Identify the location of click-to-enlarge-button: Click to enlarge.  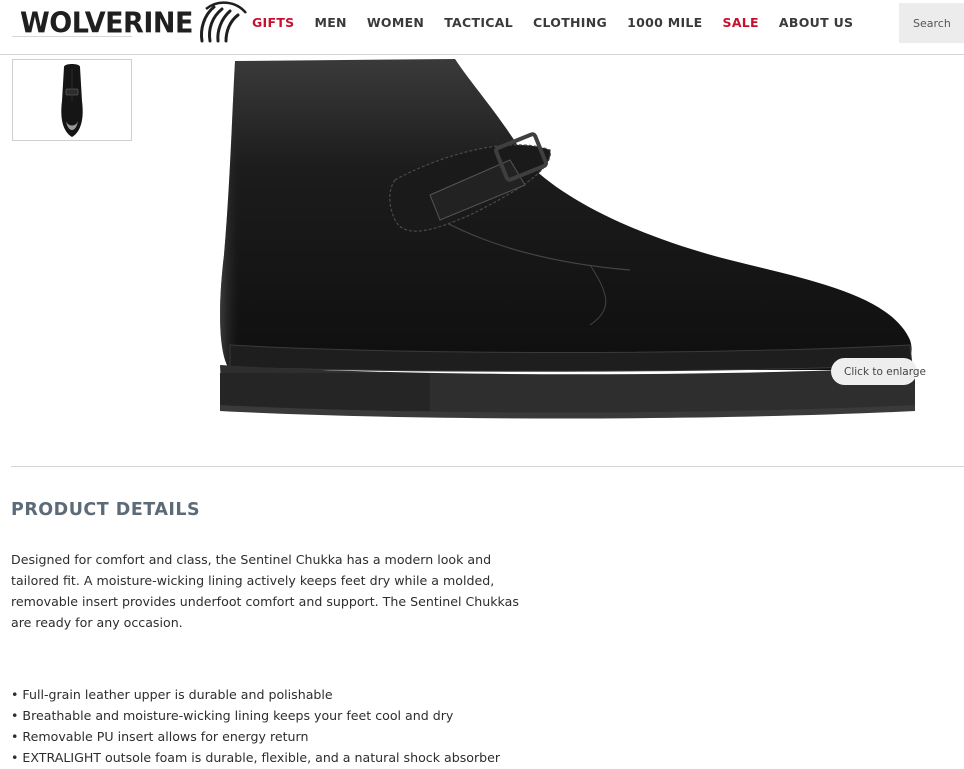
(878, 371).